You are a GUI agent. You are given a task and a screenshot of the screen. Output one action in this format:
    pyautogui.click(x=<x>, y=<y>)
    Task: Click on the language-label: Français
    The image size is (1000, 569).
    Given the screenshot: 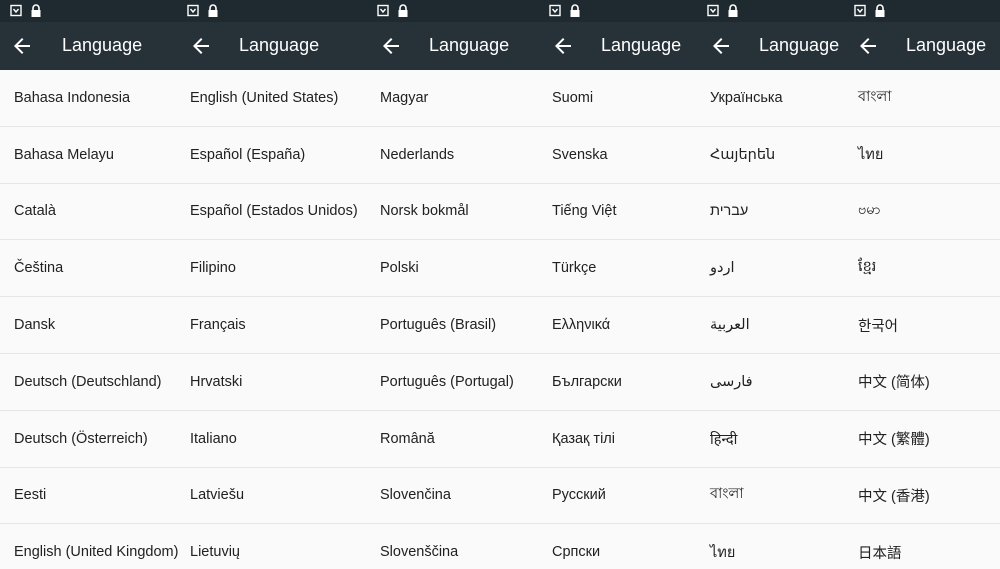 What is the action you would take?
    pyautogui.click(x=218, y=325)
    